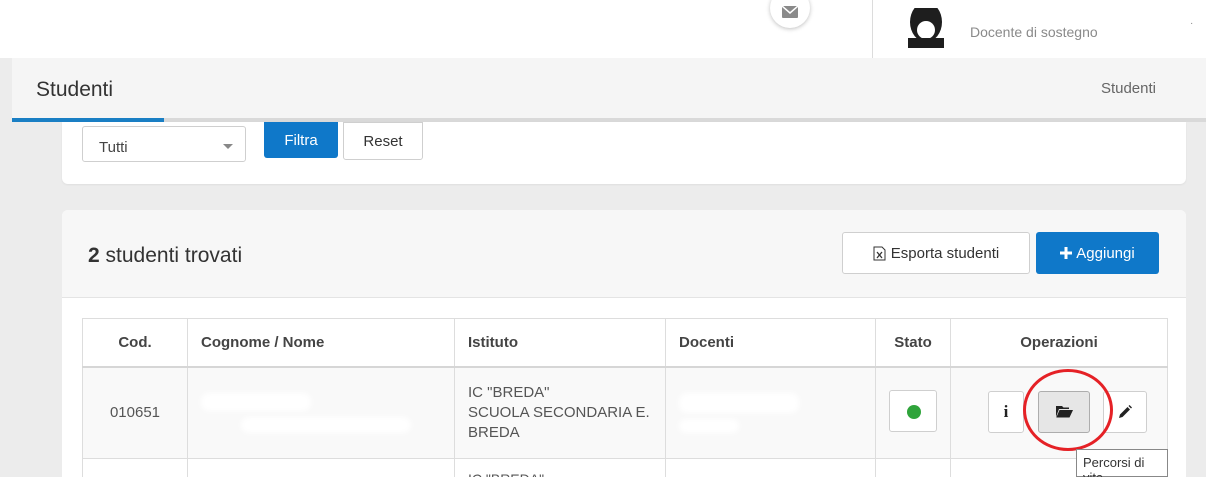 This screenshot has width=1206, height=477. I want to click on navbar-edge-mark: ·, so click(1192, 23).